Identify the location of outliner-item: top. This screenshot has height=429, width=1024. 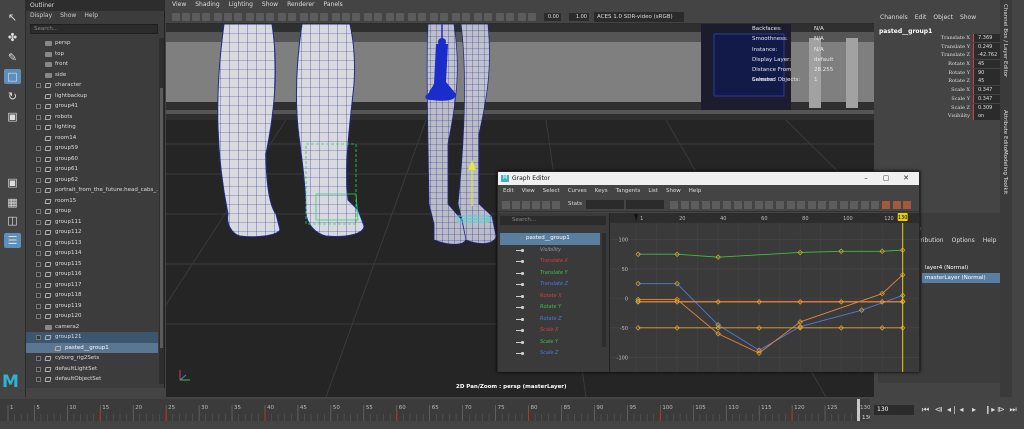
(92, 54).